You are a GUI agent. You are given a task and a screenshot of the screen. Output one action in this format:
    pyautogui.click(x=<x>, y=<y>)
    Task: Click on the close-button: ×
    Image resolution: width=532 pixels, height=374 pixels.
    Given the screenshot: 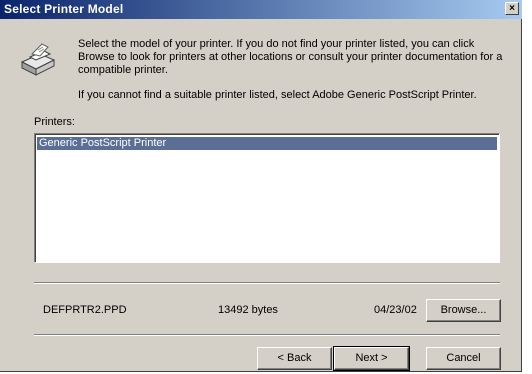 What is the action you would take?
    pyautogui.click(x=512, y=8)
    